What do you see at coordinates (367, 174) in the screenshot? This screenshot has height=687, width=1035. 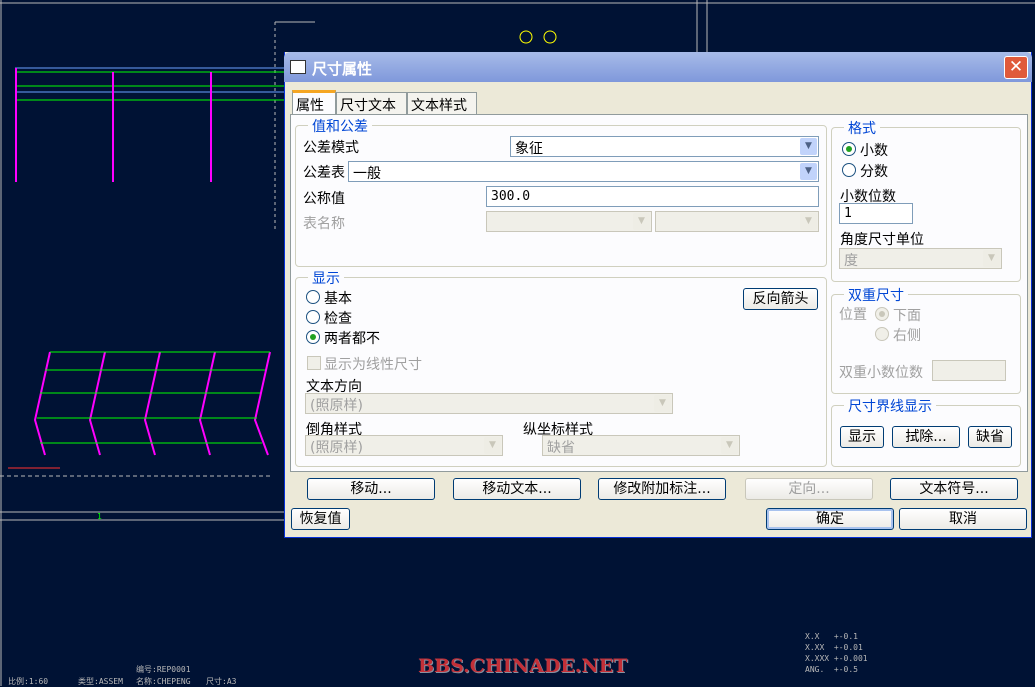 I see `tol-table-value: 一般` at bounding box center [367, 174].